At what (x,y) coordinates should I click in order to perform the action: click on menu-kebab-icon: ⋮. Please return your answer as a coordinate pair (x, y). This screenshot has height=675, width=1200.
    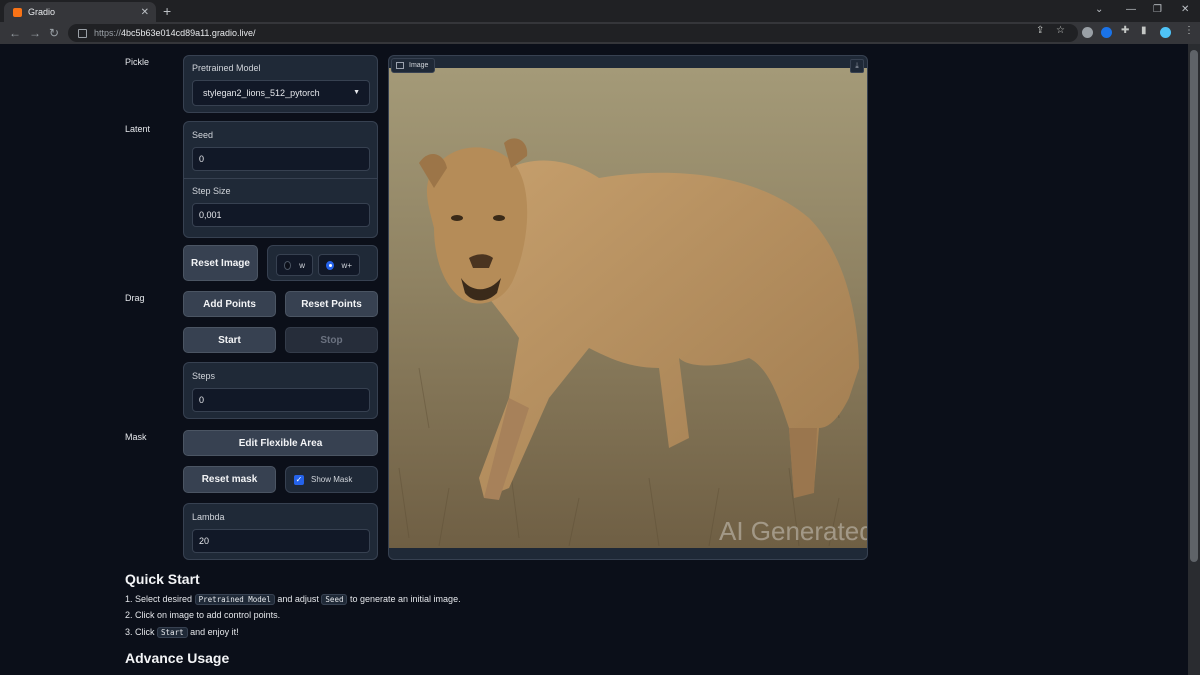
    Looking at the image, I should click on (1189, 30).